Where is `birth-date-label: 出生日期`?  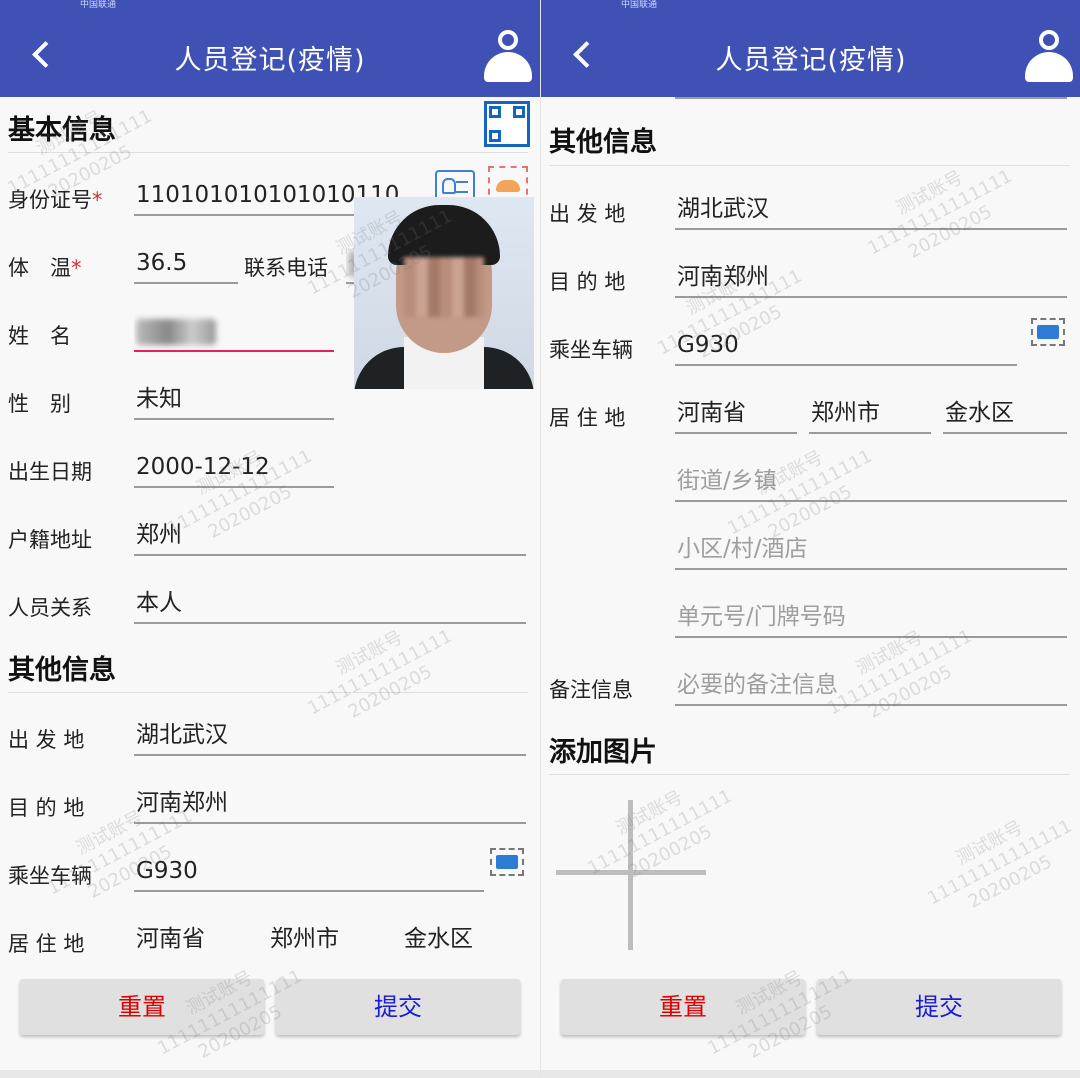
birth-date-label: 出生日期 is located at coordinates (50, 472).